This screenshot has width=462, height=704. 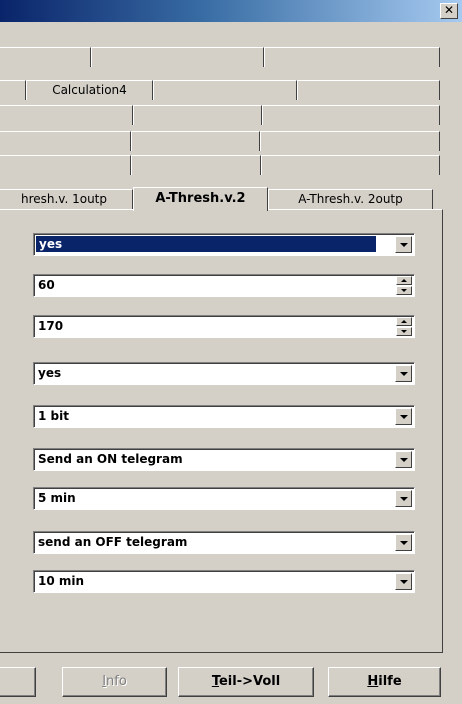 What do you see at coordinates (89, 90) in the screenshot?
I see `tab-calculation4: Calculation4` at bounding box center [89, 90].